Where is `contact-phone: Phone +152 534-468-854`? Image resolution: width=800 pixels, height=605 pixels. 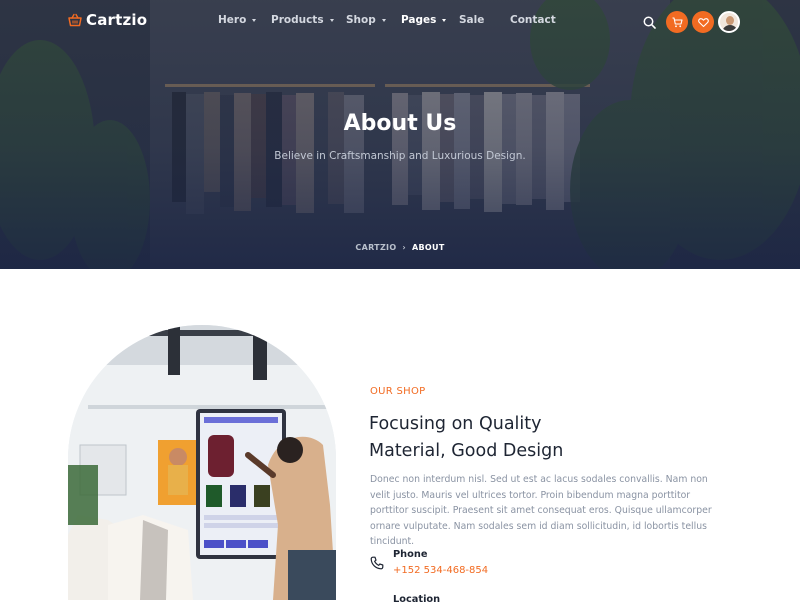 contact-phone: Phone +152 534-468-854 is located at coordinates (520, 568).